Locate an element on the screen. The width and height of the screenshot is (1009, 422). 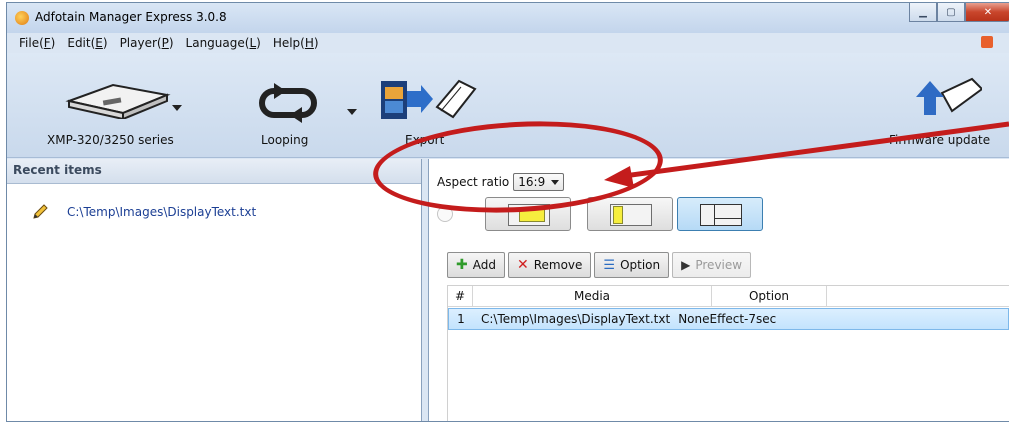
media-player-icon is located at coordinates (117, 99).